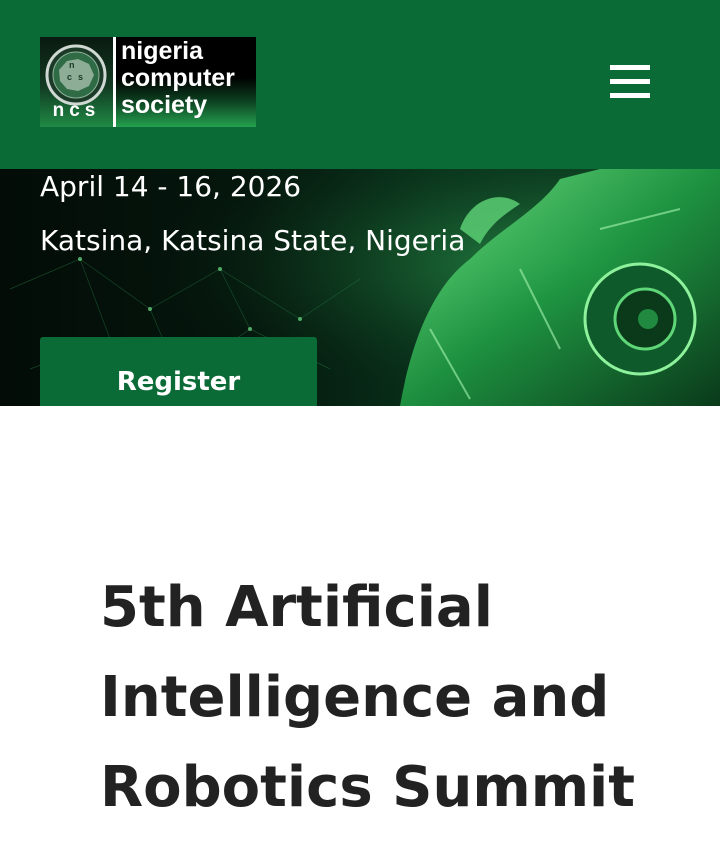 The height and width of the screenshot is (860, 720). Describe the element at coordinates (253, 240) in the screenshot. I see `event-location: Katsina, Katsina State, Nigeria` at that location.